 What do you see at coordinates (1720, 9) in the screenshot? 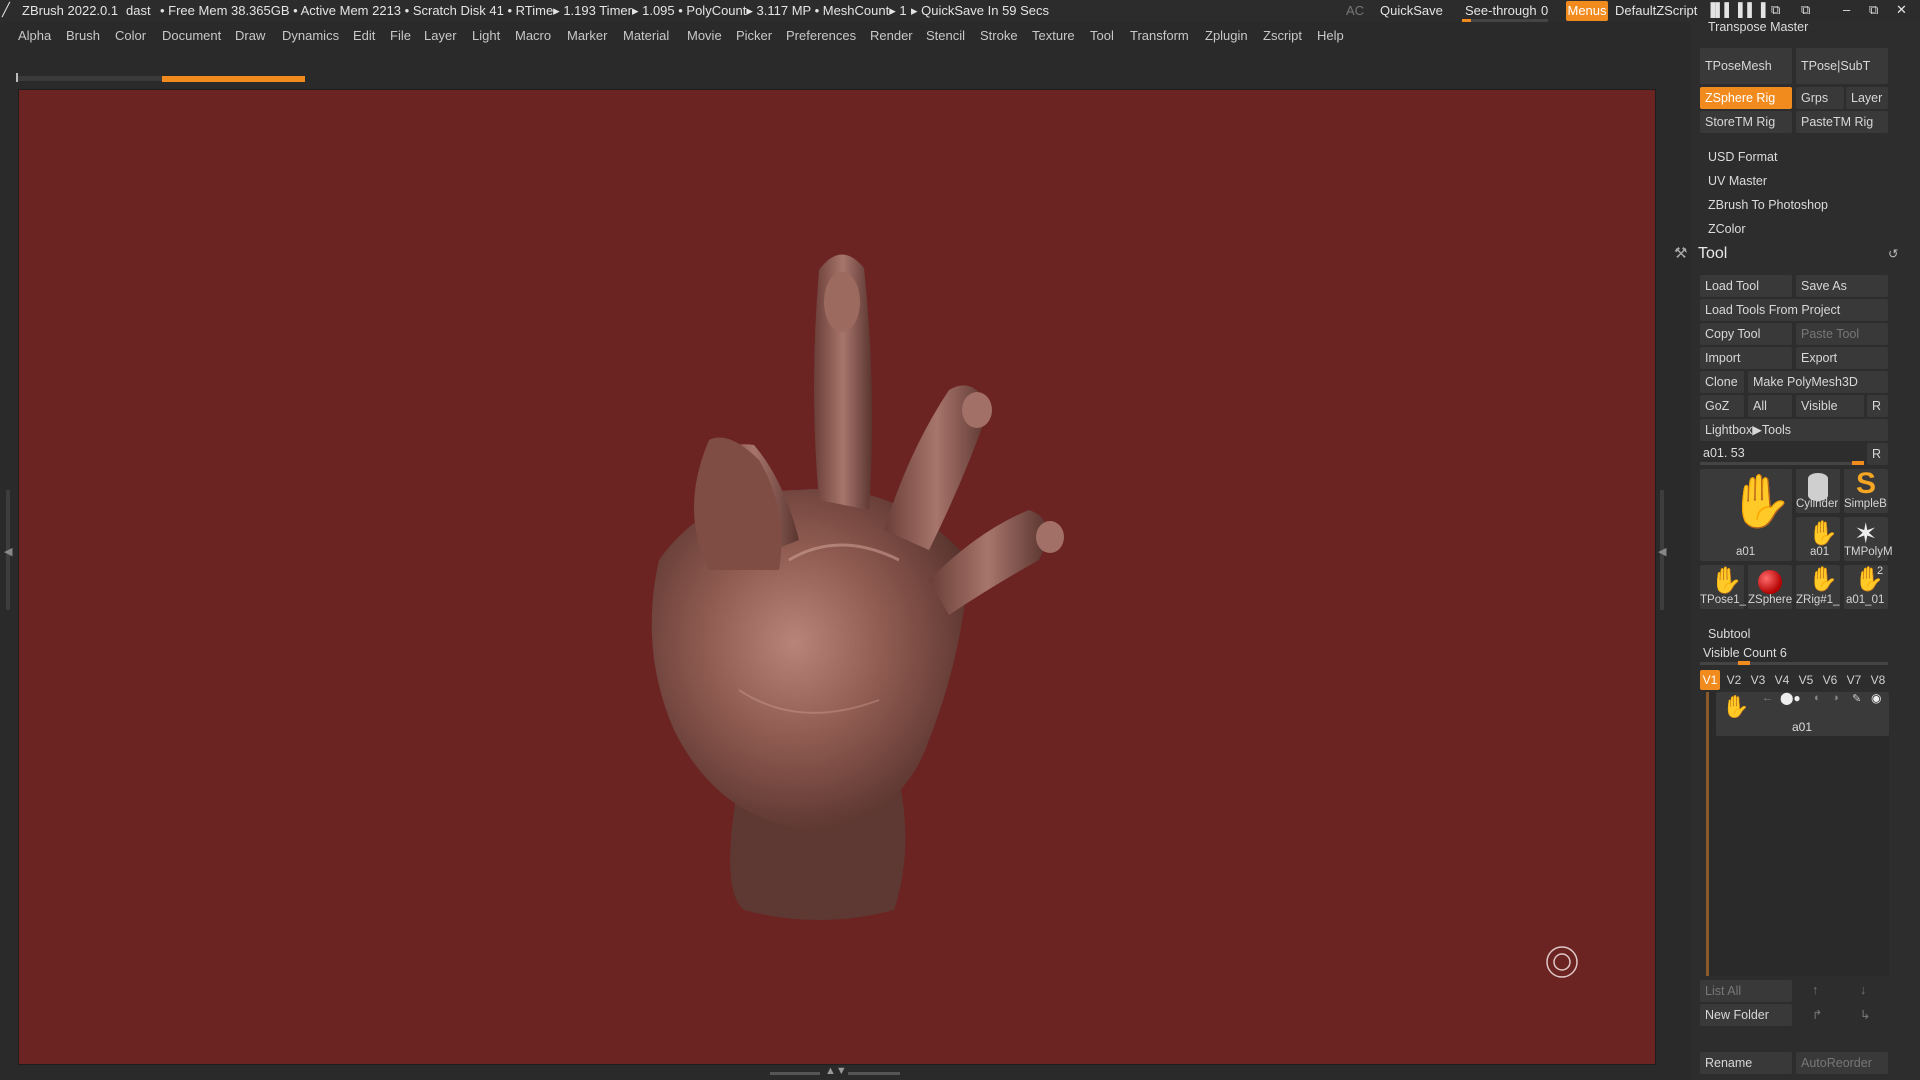
I see `layout-left-icon: ▐▌▌` at bounding box center [1720, 9].